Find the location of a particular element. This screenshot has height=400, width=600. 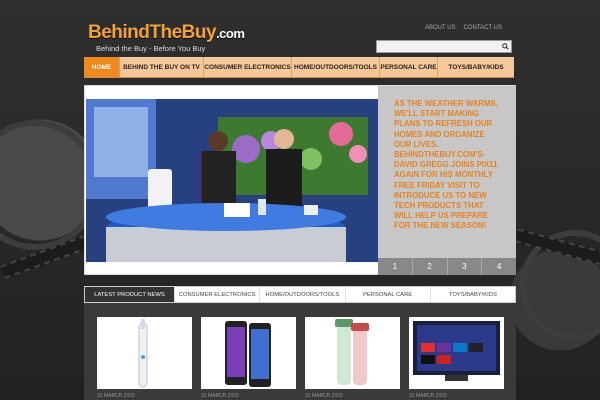

tab-home-outdoors-tools: HOME/OUTDOORS/TOOLS is located at coordinates (303, 294).